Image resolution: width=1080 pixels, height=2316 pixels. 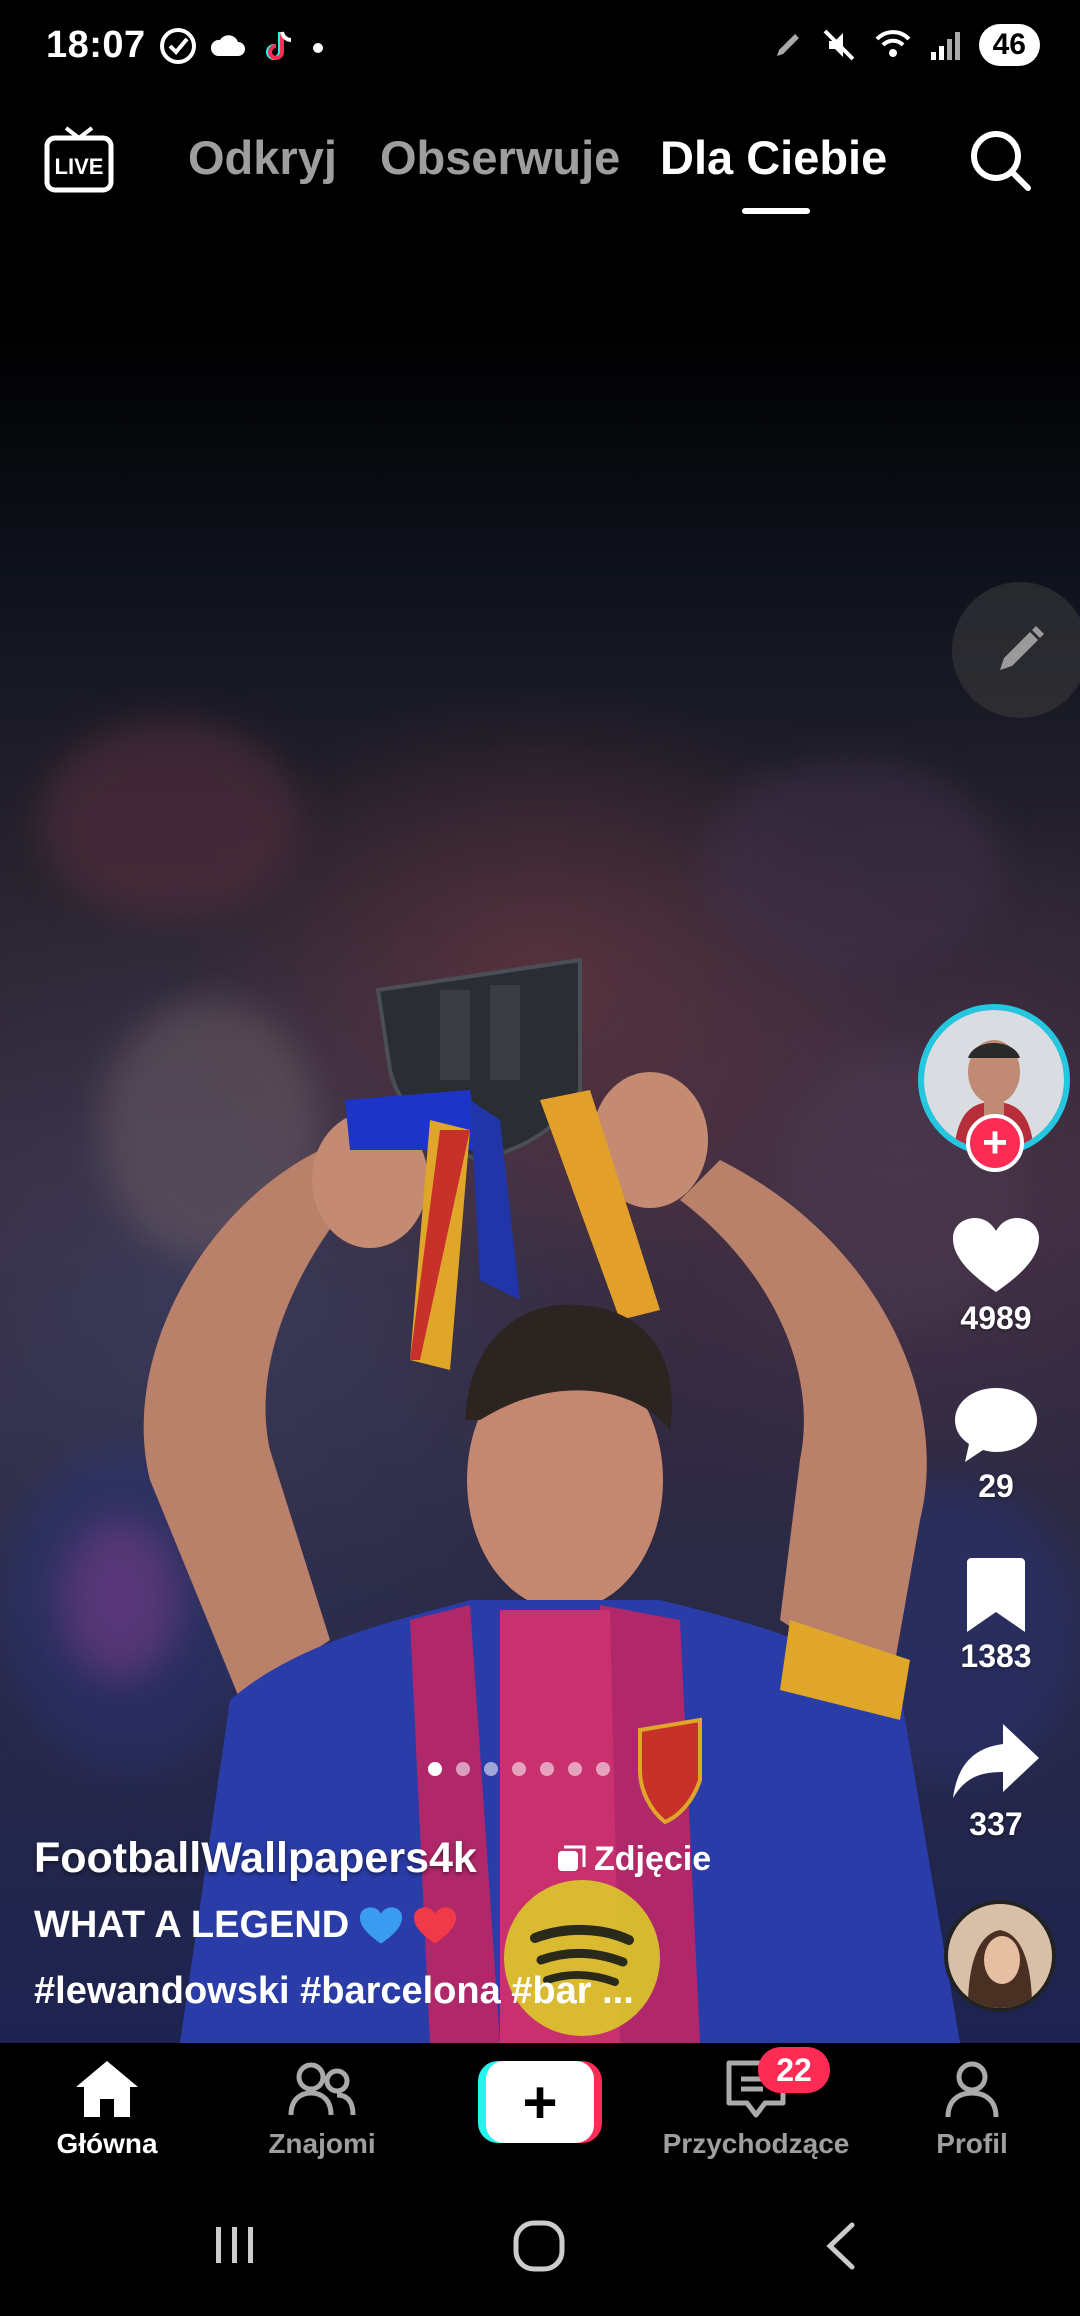 What do you see at coordinates (787, 45) in the screenshot?
I see `pen-icon` at bounding box center [787, 45].